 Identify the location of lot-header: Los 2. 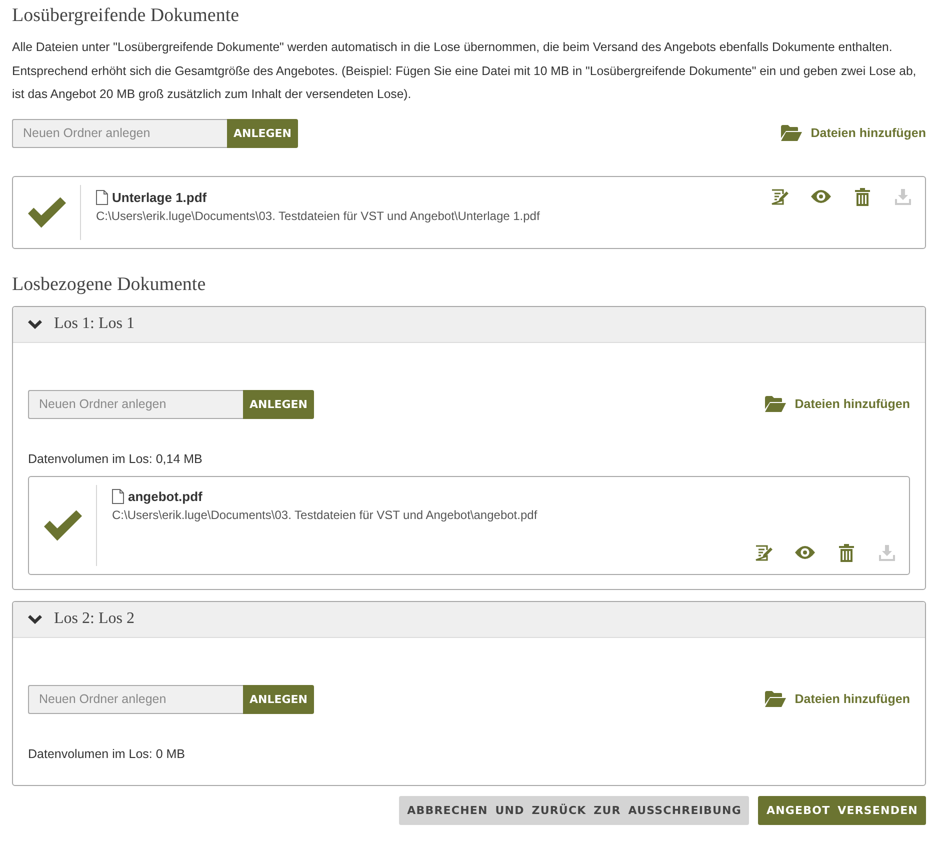
(469, 620).